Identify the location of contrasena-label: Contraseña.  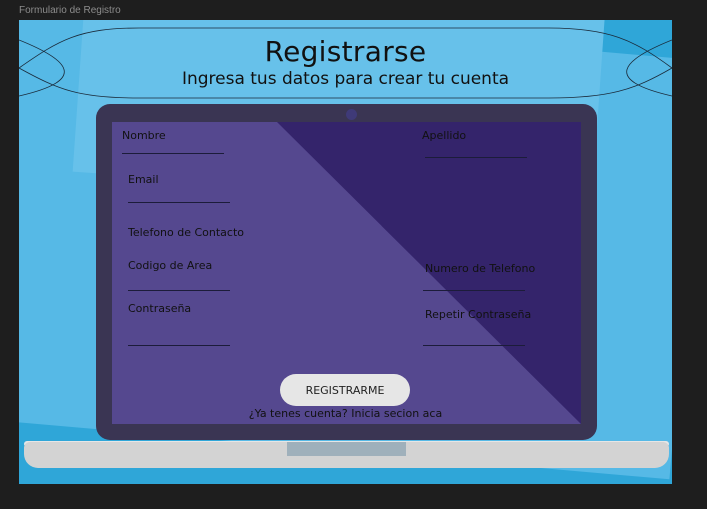
(160, 308).